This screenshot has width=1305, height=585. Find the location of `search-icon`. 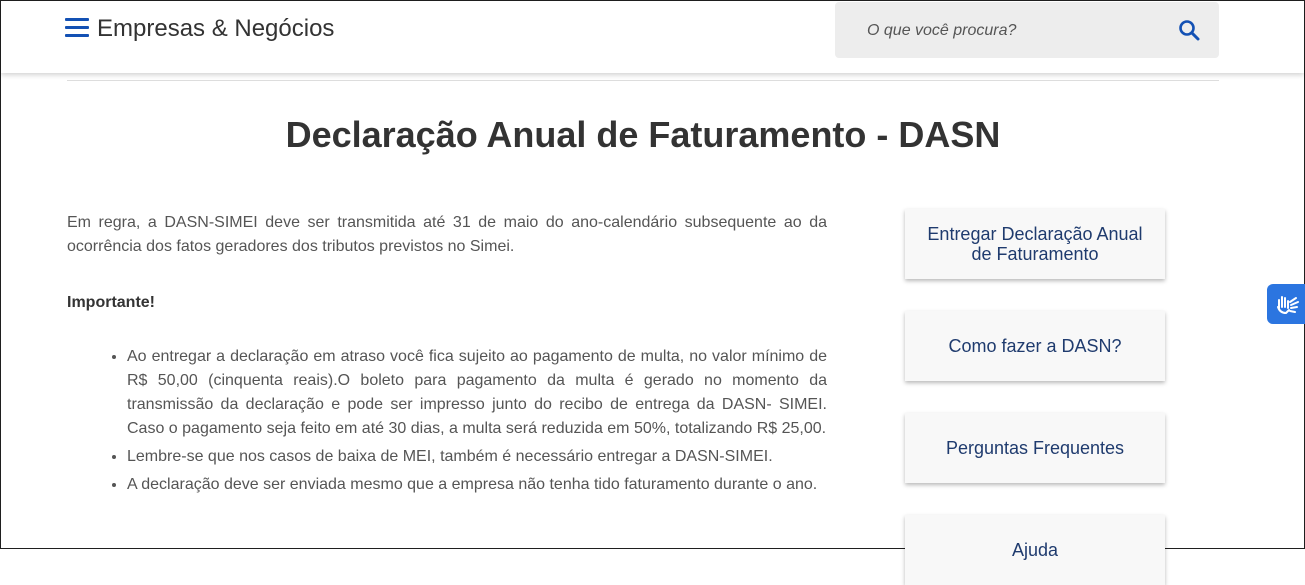

search-icon is located at coordinates (1189, 30).